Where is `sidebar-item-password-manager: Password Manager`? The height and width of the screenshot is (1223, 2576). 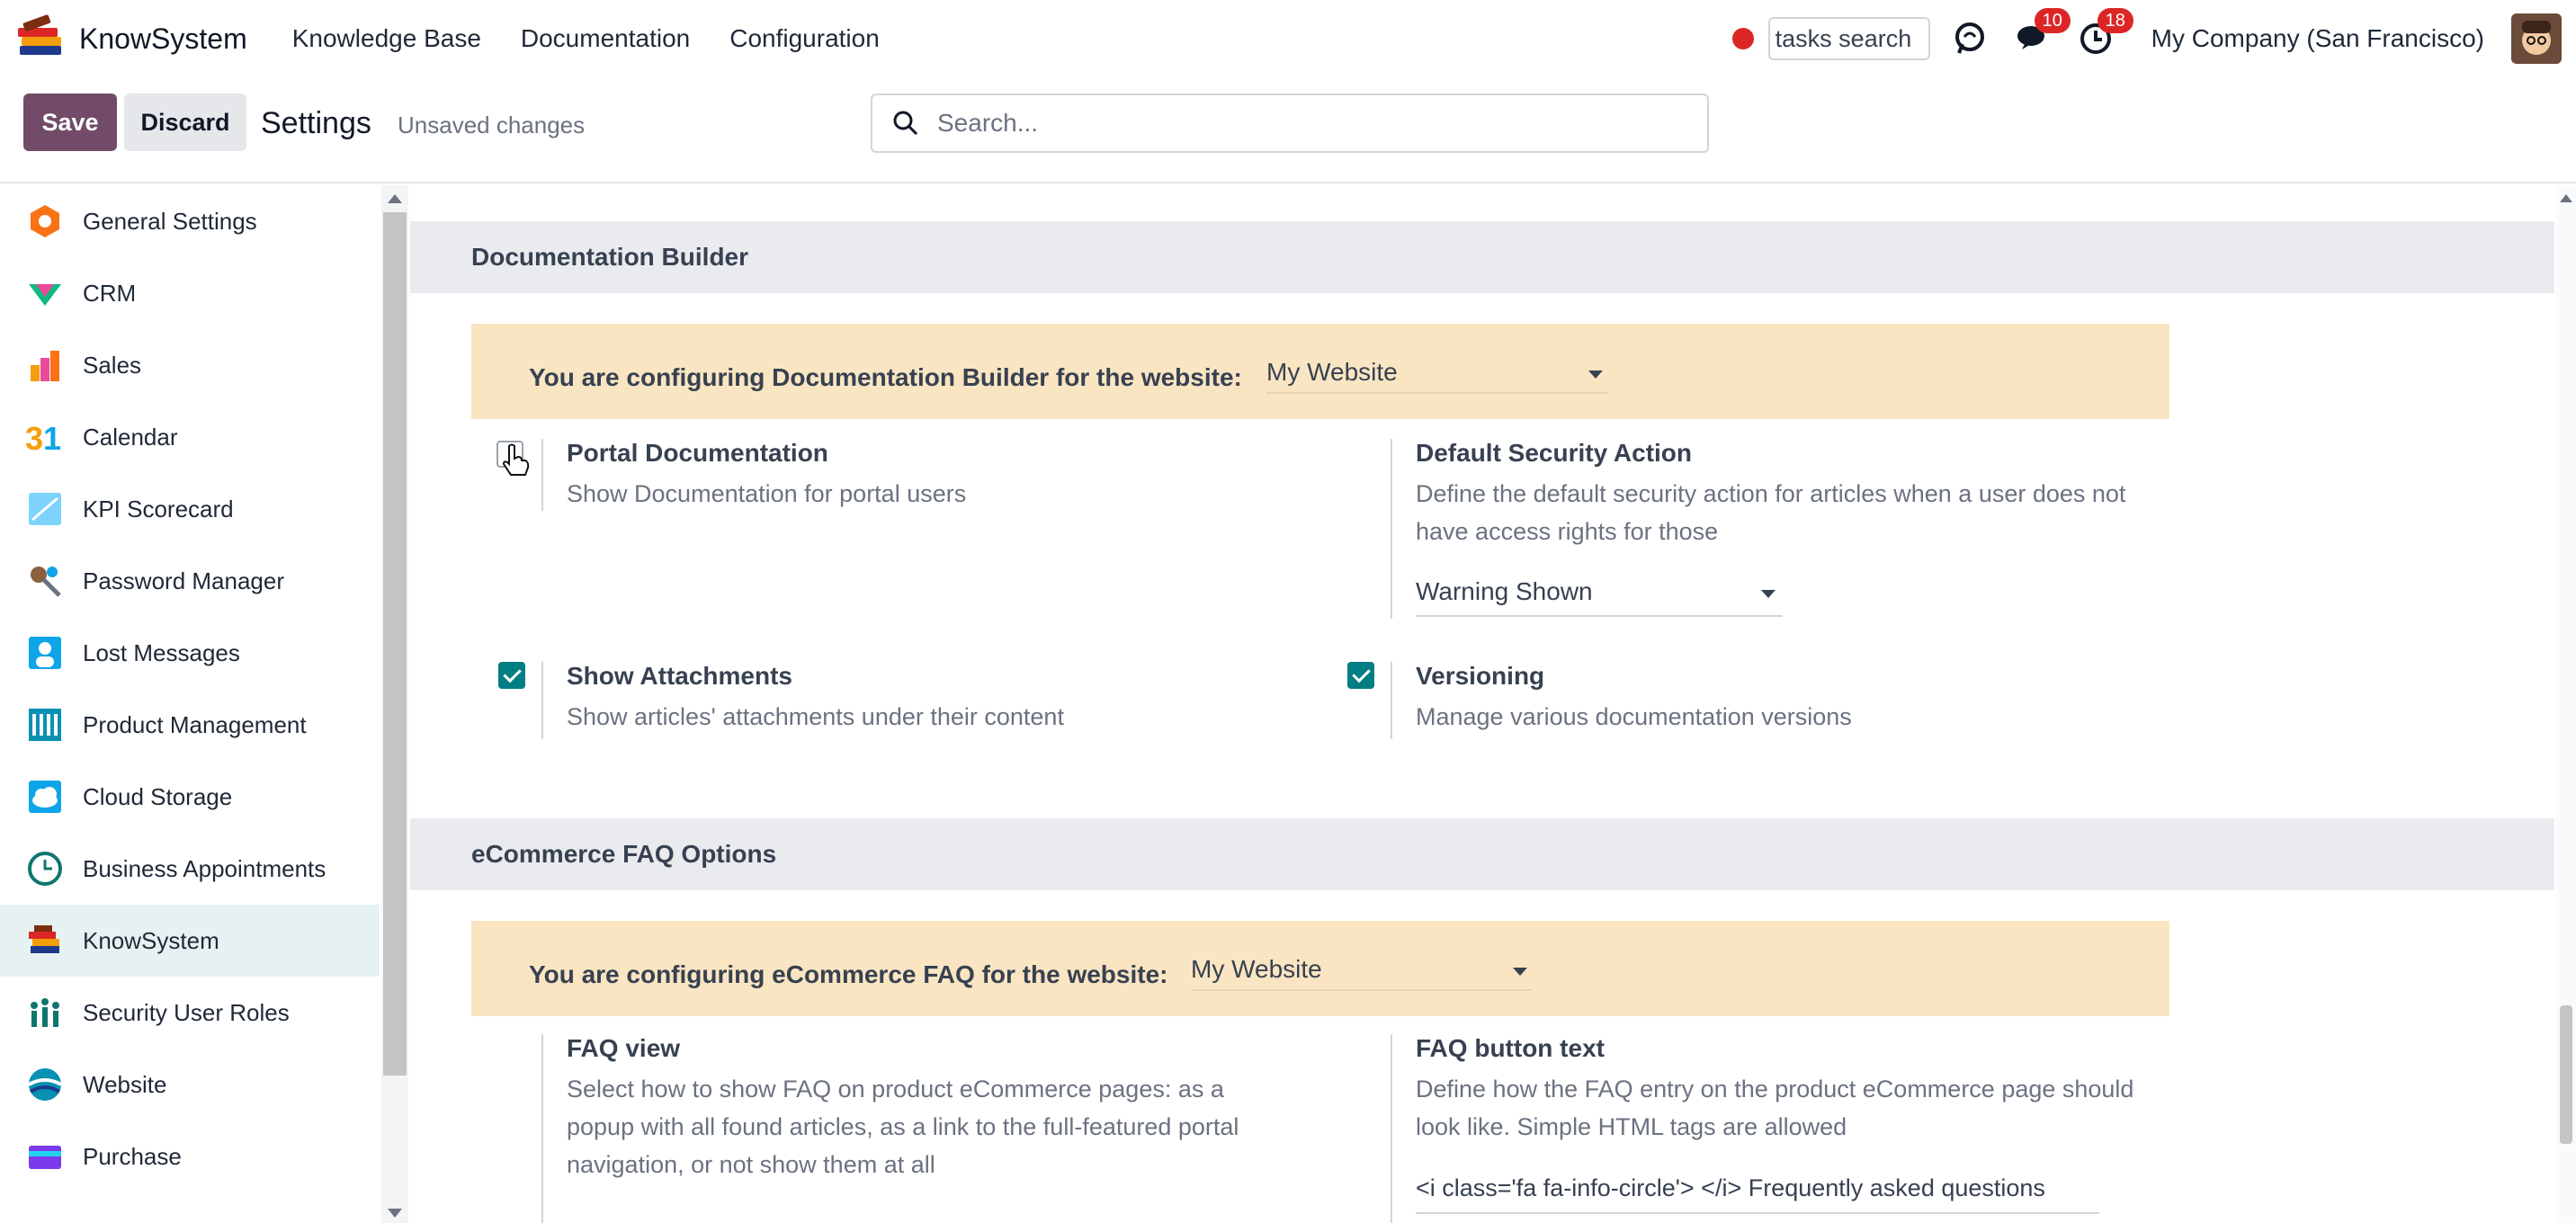
sidebar-item-password-manager: Password Manager is located at coordinates (190, 581).